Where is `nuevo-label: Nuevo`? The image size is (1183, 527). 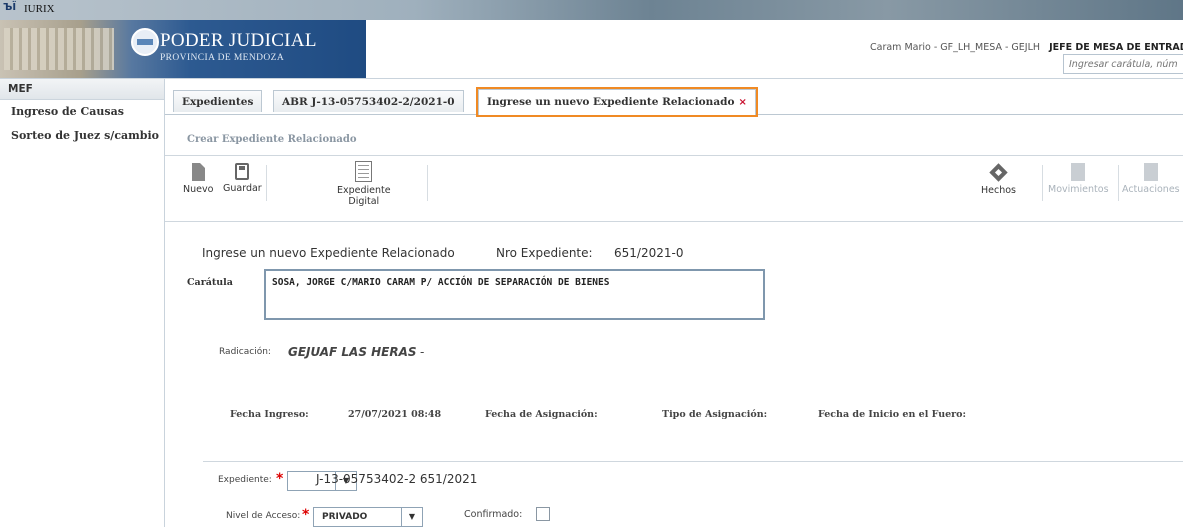
nuevo-label: Nuevo is located at coordinates (198, 189).